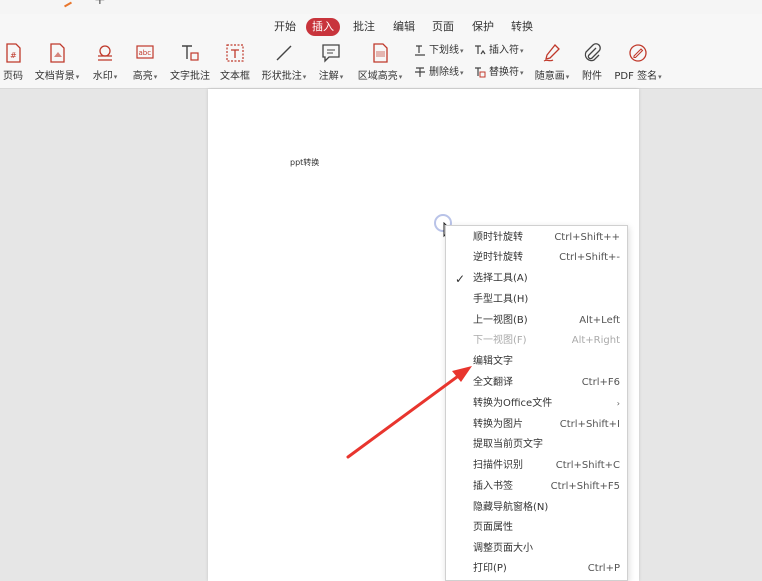 The image size is (762, 581). What do you see at coordinates (536, 466) in the screenshot?
I see `menu-item-ocr-scan: 扫描件识别 Ctrl+Shift+C` at bounding box center [536, 466].